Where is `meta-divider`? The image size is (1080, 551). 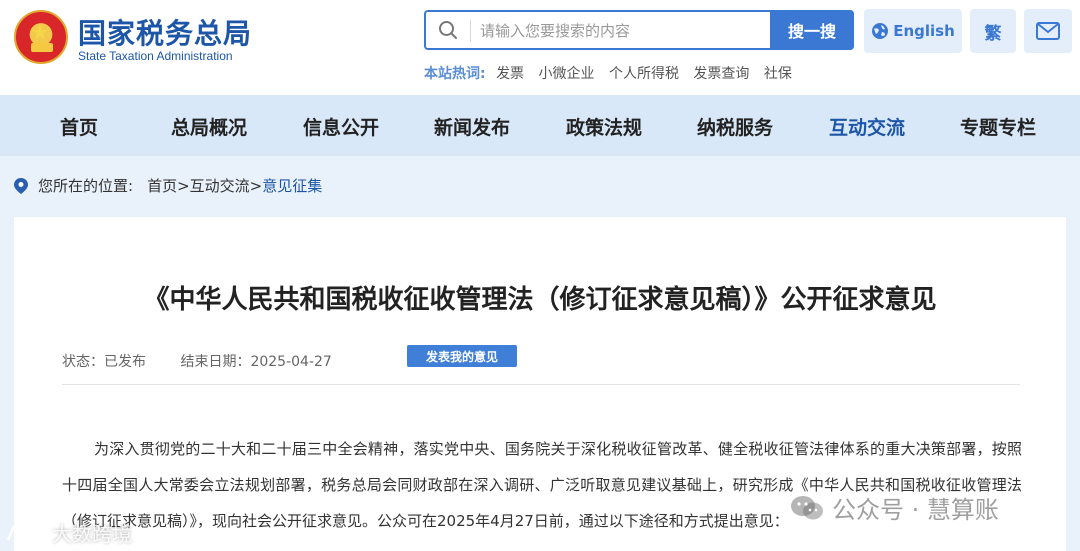 meta-divider is located at coordinates (541, 384).